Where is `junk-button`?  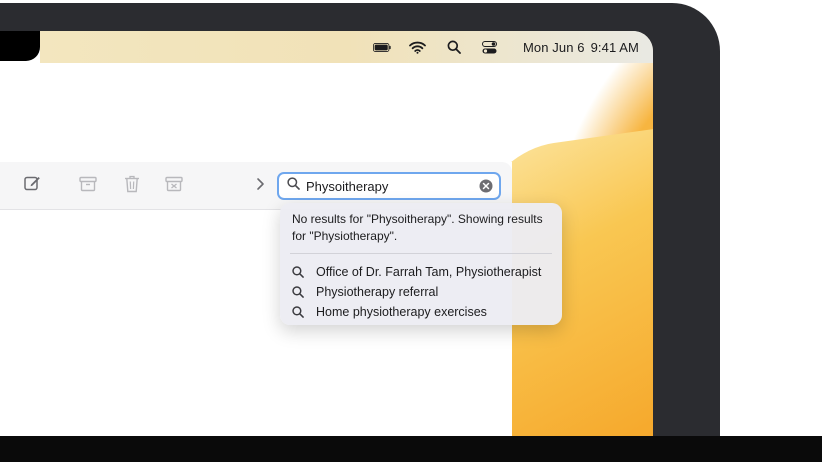 junk-button is located at coordinates (174, 186).